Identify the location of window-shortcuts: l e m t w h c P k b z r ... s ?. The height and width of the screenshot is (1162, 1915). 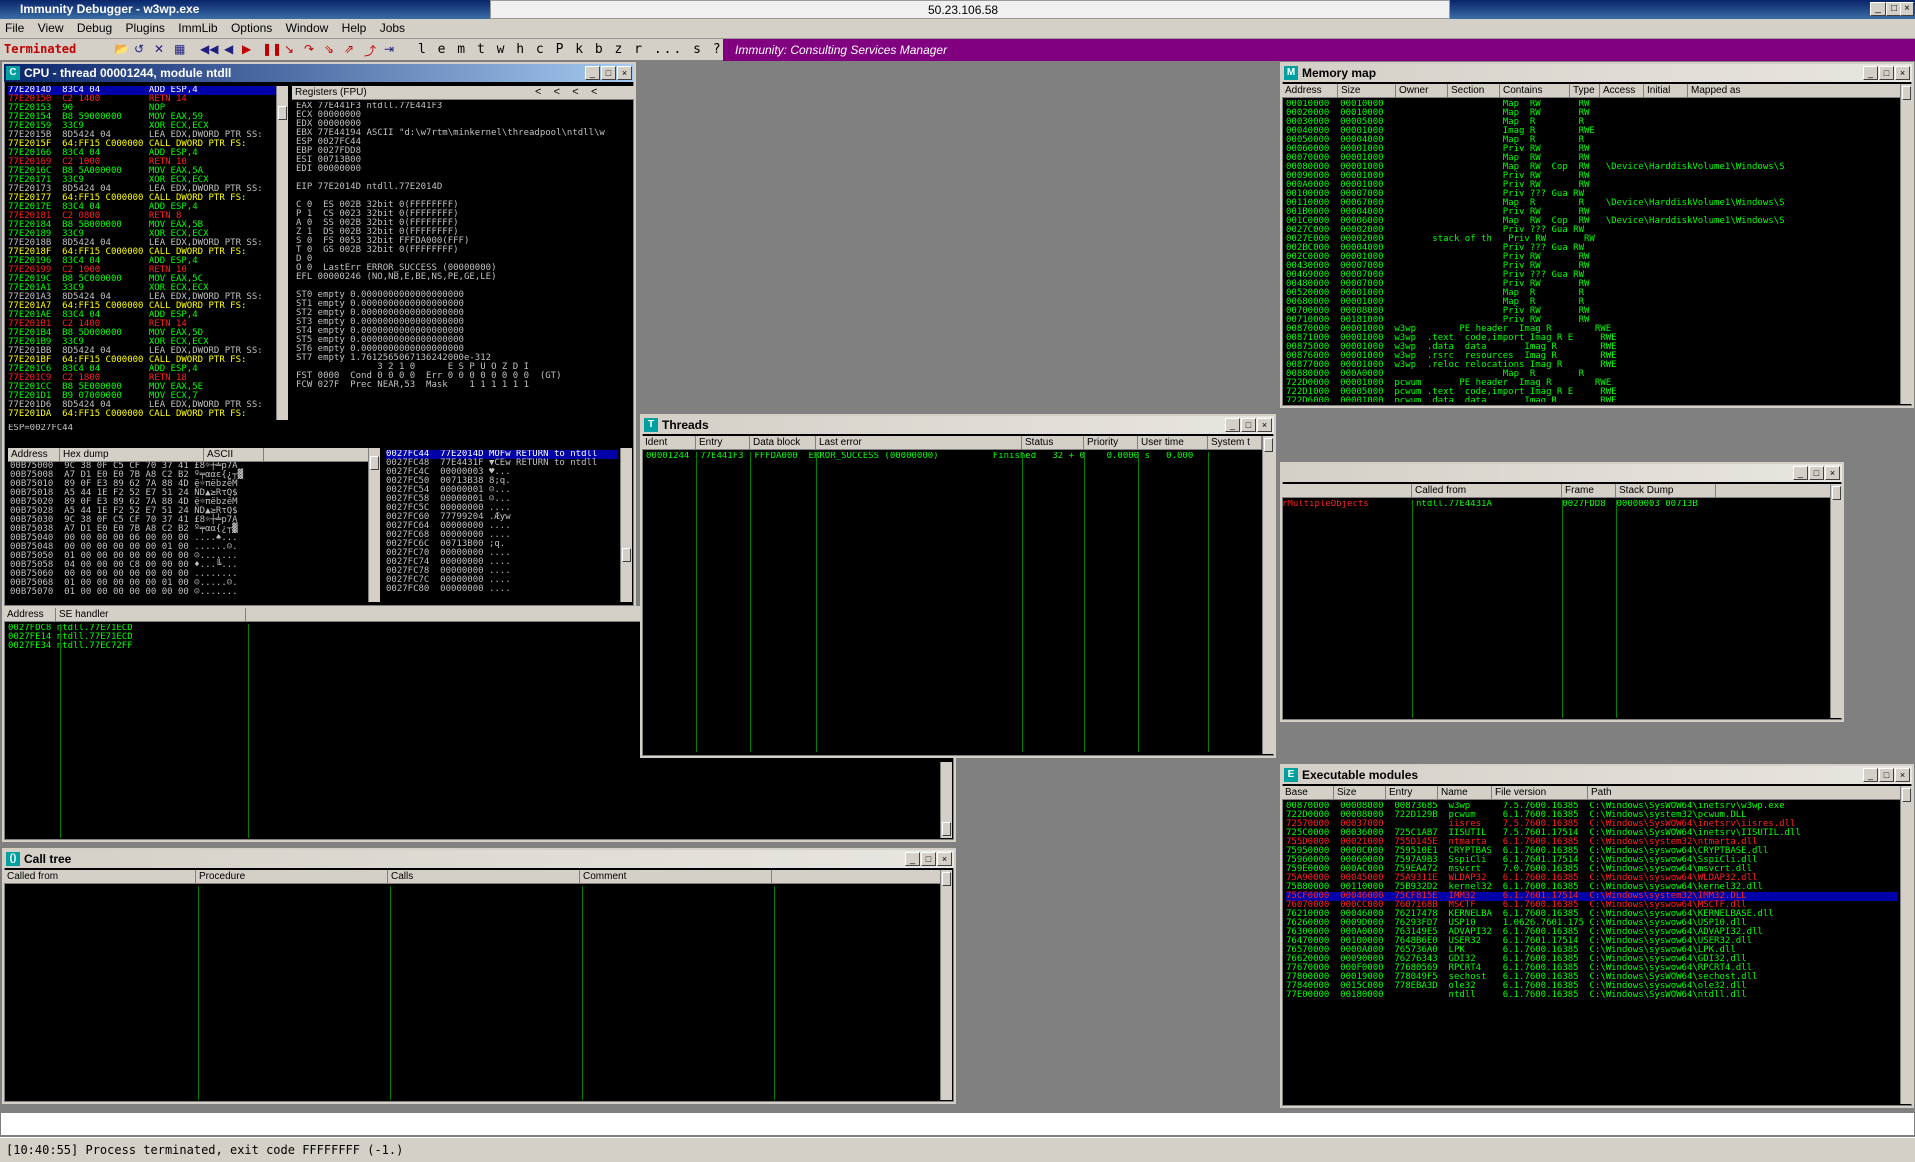
(570, 49).